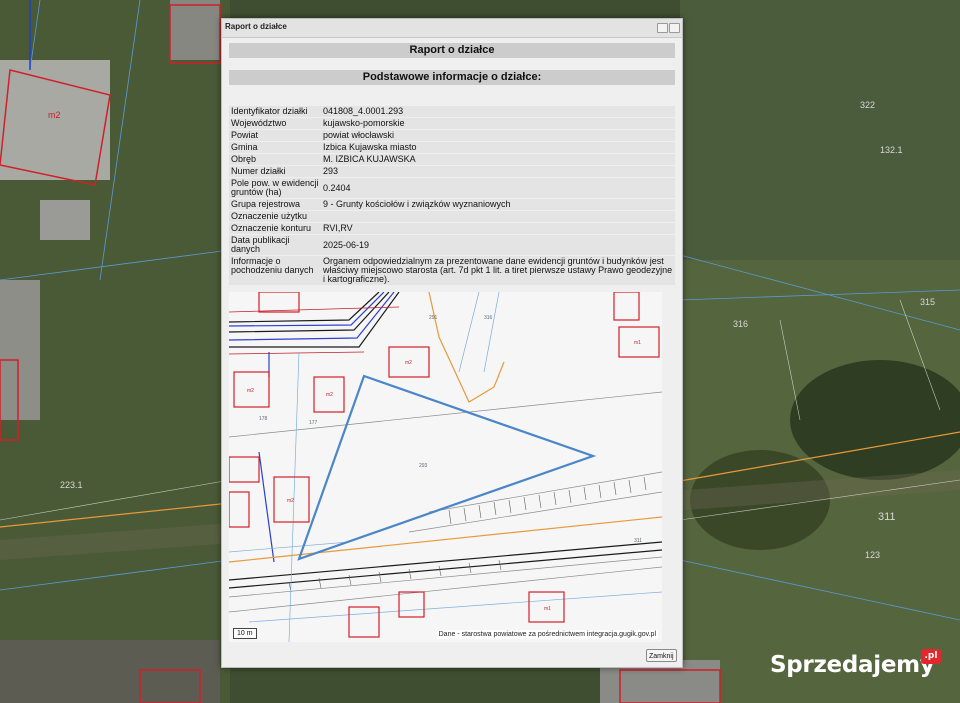  I want to click on row-value: Izbica Kujawska miasto, so click(498, 147).